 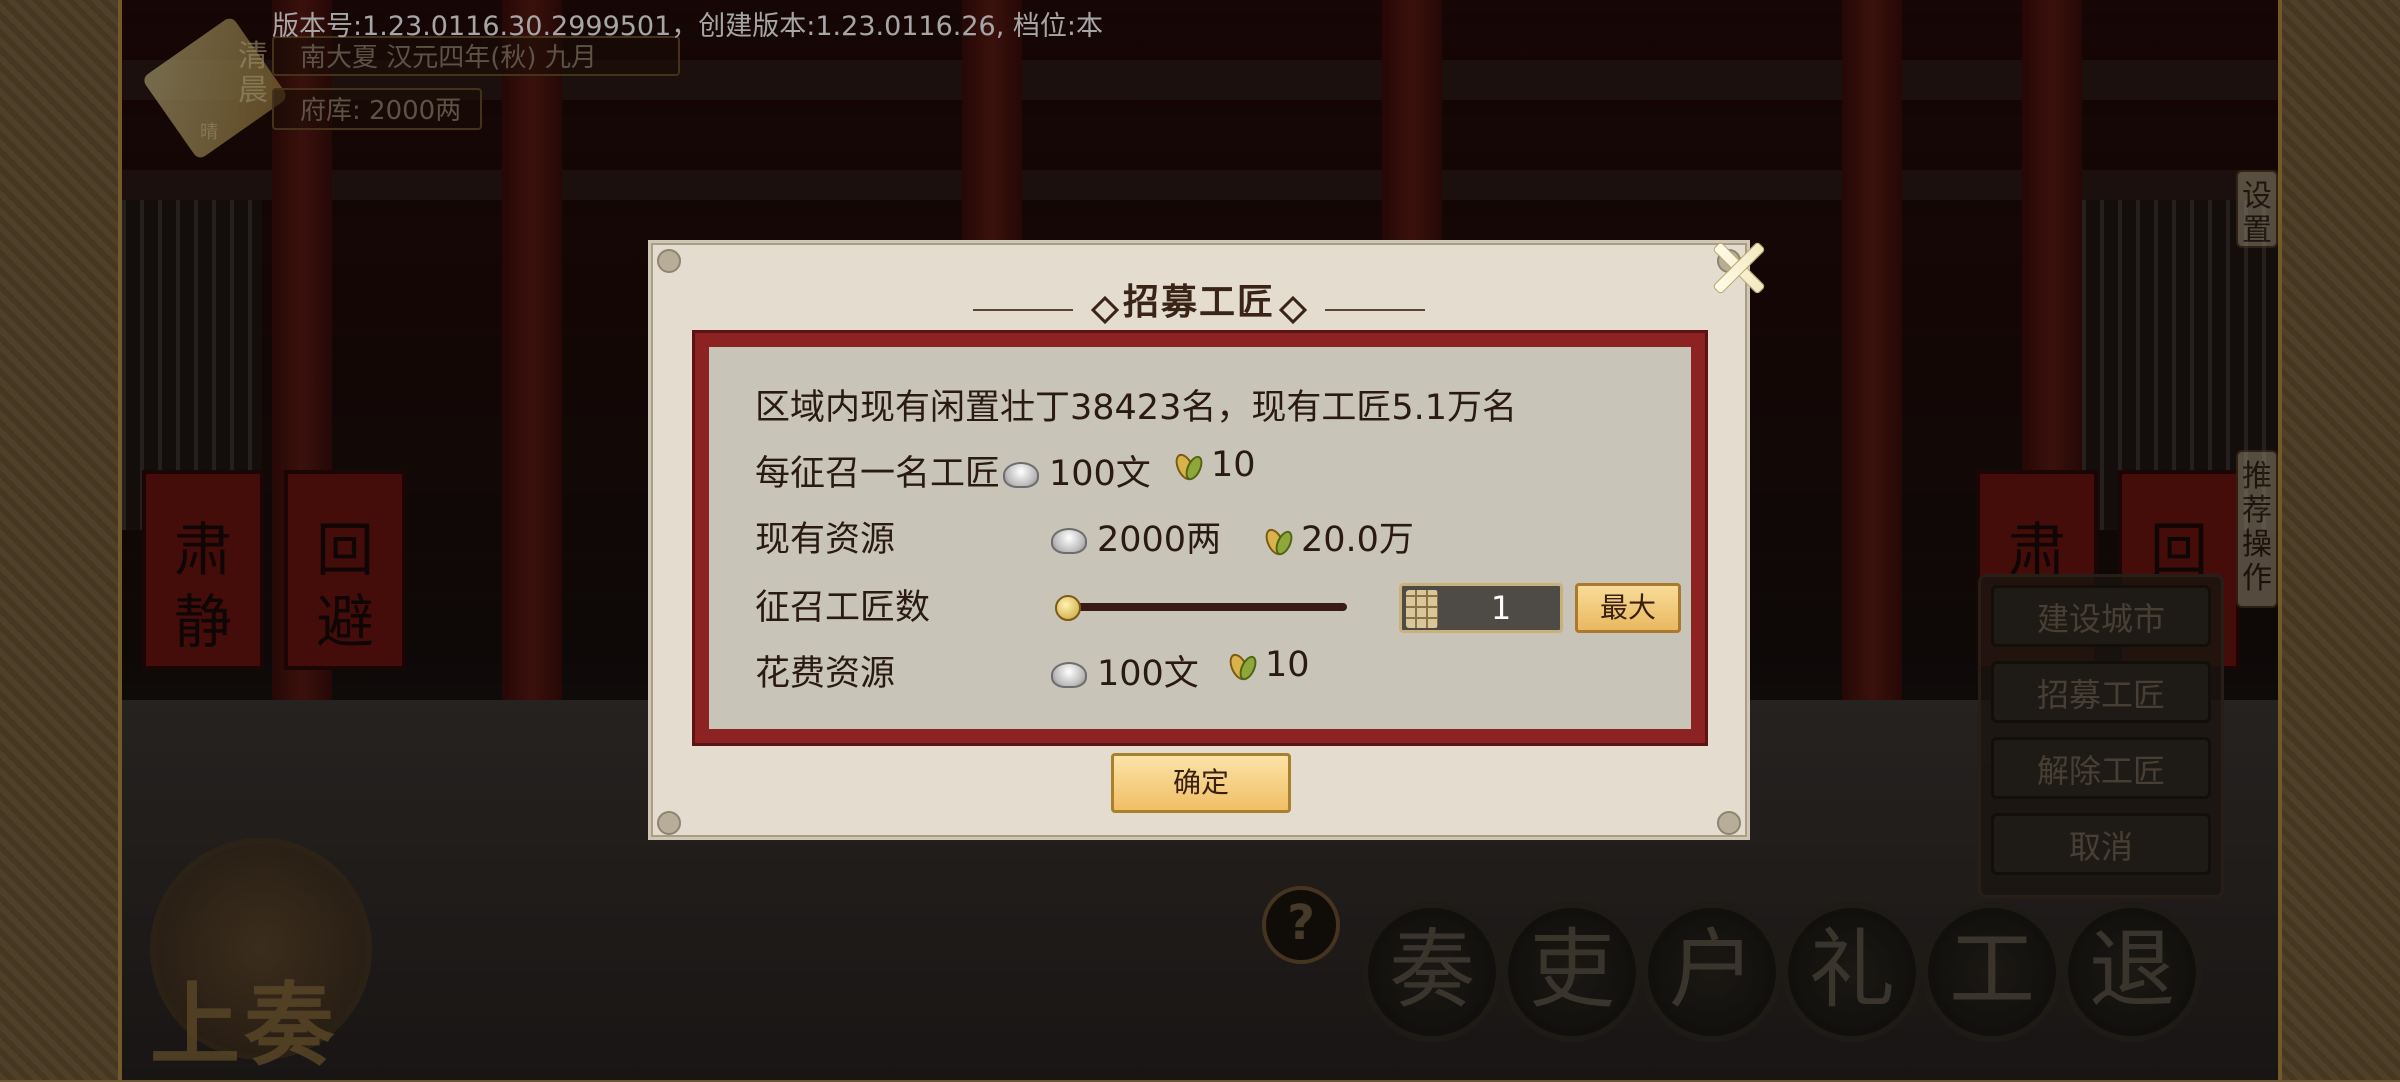 I want to click on roof-beam, so click(x=1200, y=185).